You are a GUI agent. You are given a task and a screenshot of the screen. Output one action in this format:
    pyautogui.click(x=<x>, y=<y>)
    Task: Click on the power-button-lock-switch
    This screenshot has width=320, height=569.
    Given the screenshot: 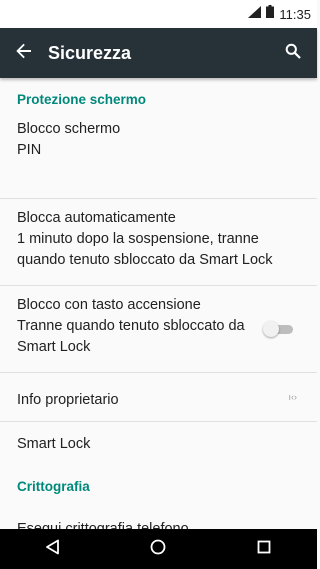 What is the action you would take?
    pyautogui.click(x=279, y=329)
    